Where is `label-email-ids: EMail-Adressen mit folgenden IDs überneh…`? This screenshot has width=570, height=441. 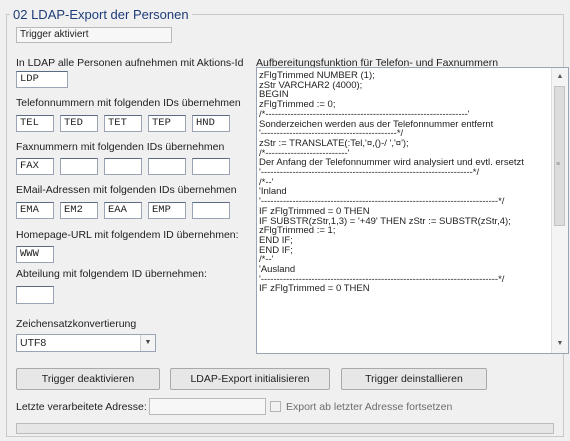 label-email-ids: EMail-Adressen mit folgenden IDs überneh… is located at coordinates (126, 190).